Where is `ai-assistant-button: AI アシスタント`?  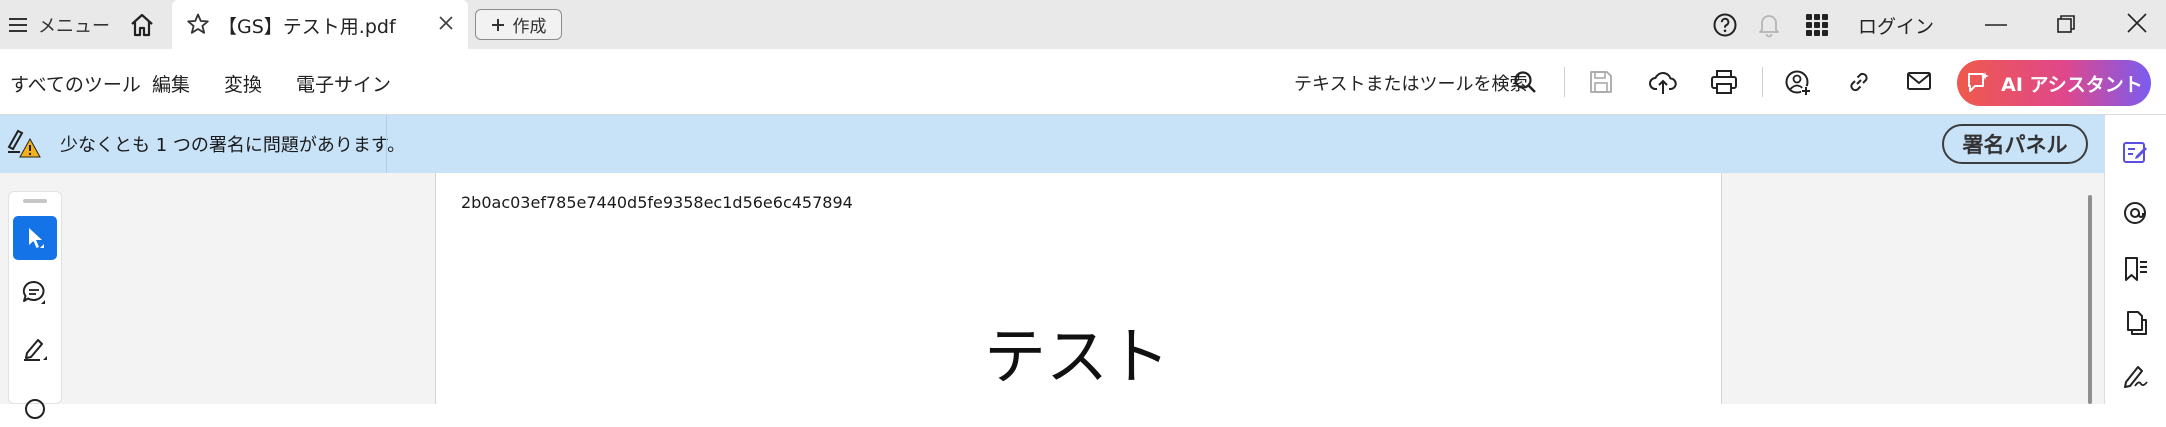
ai-assistant-button: AI アシスタント is located at coordinates (2054, 83).